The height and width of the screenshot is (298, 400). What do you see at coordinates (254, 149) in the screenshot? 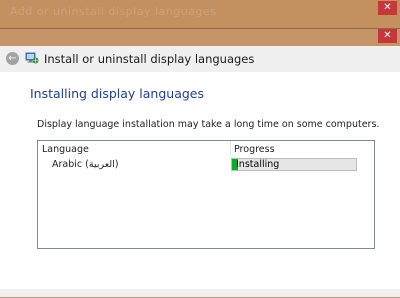
I see `column-header-progress: Progress` at bounding box center [254, 149].